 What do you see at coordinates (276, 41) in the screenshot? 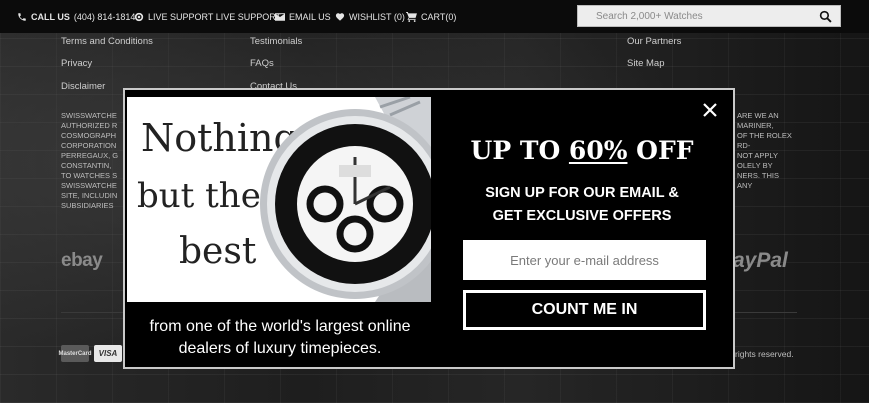
I see `footer-link-testimonials: Testimonials` at bounding box center [276, 41].